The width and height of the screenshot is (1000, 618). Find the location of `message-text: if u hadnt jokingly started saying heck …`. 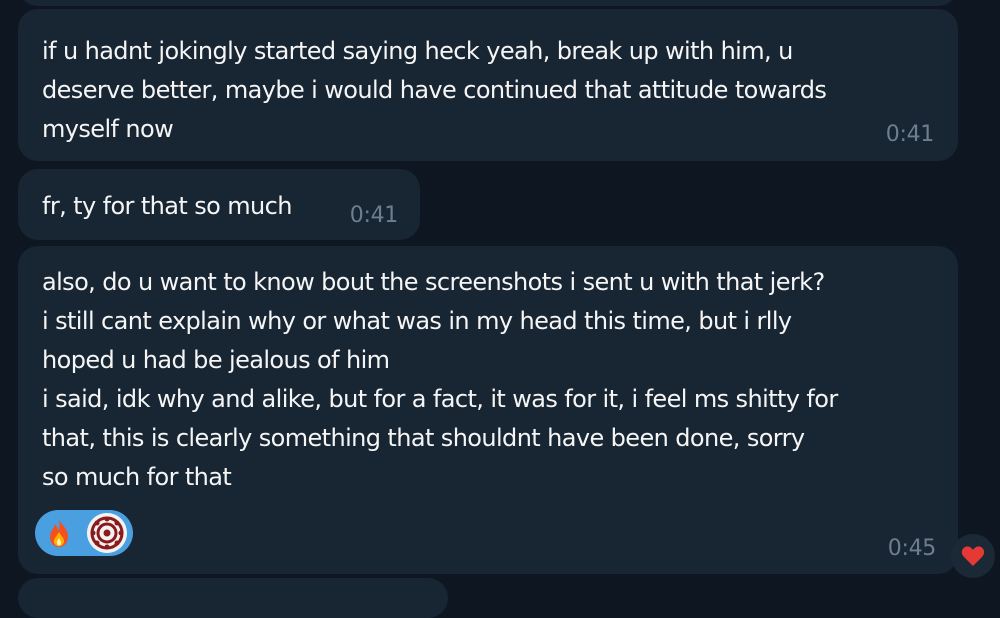

message-text: if u hadnt jokingly started saying heck … is located at coordinates (434, 90).